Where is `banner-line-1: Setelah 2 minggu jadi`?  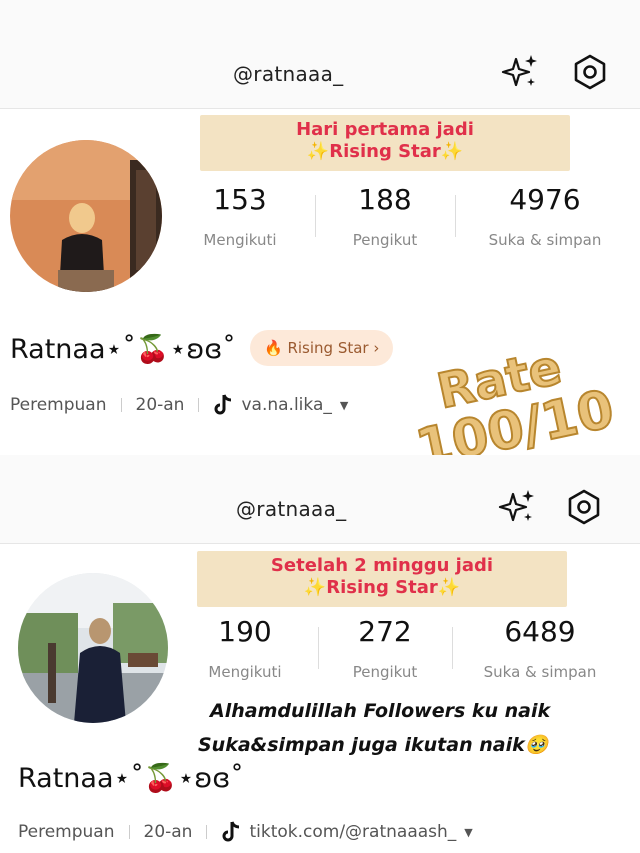
banner-line-1: Setelah 2 minggu jadi is located at coordinates (382, 565).